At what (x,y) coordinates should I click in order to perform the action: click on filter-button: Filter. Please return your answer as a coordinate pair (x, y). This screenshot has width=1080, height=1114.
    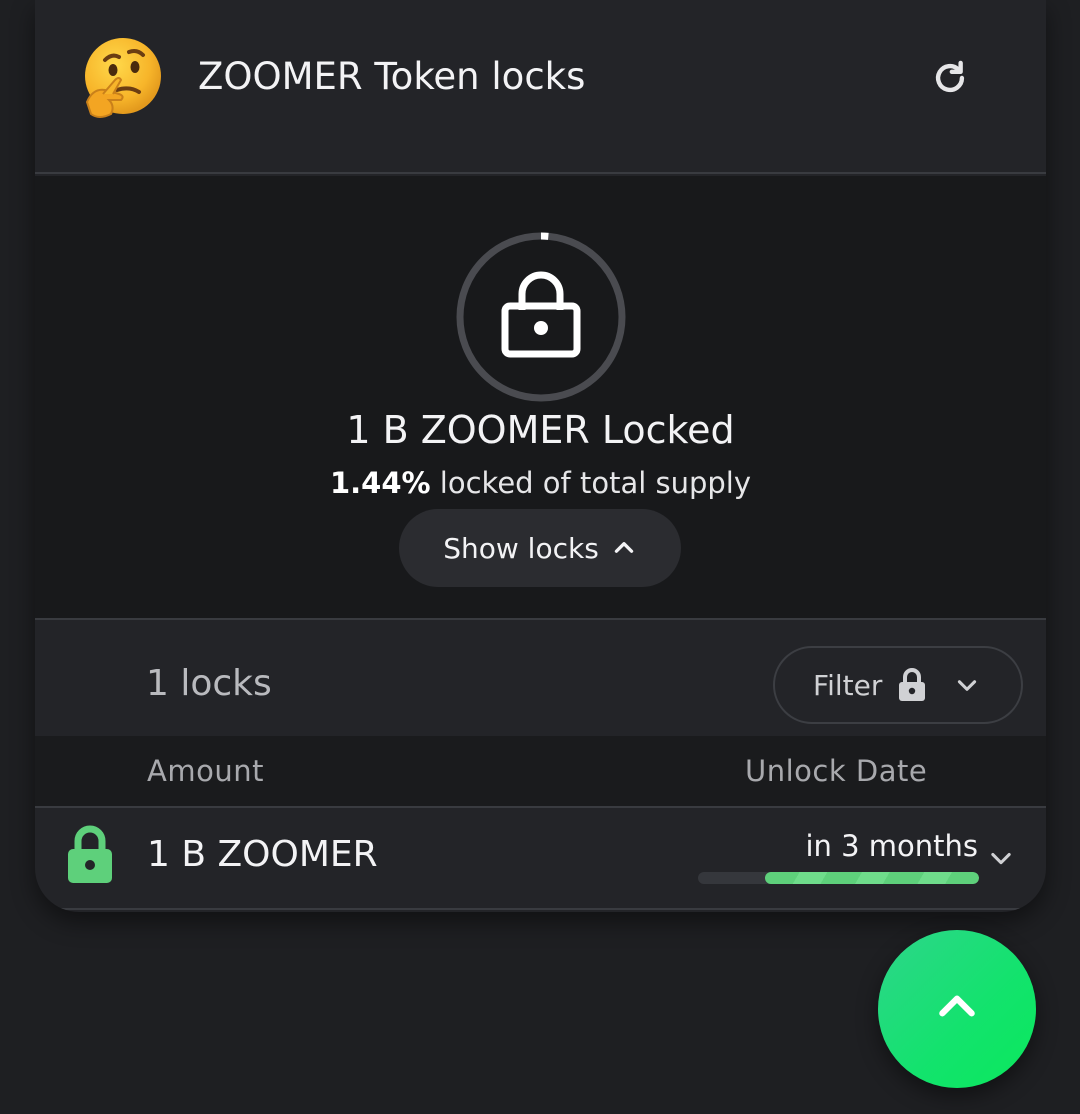
    Looking at the image, I should click on (898, 685).